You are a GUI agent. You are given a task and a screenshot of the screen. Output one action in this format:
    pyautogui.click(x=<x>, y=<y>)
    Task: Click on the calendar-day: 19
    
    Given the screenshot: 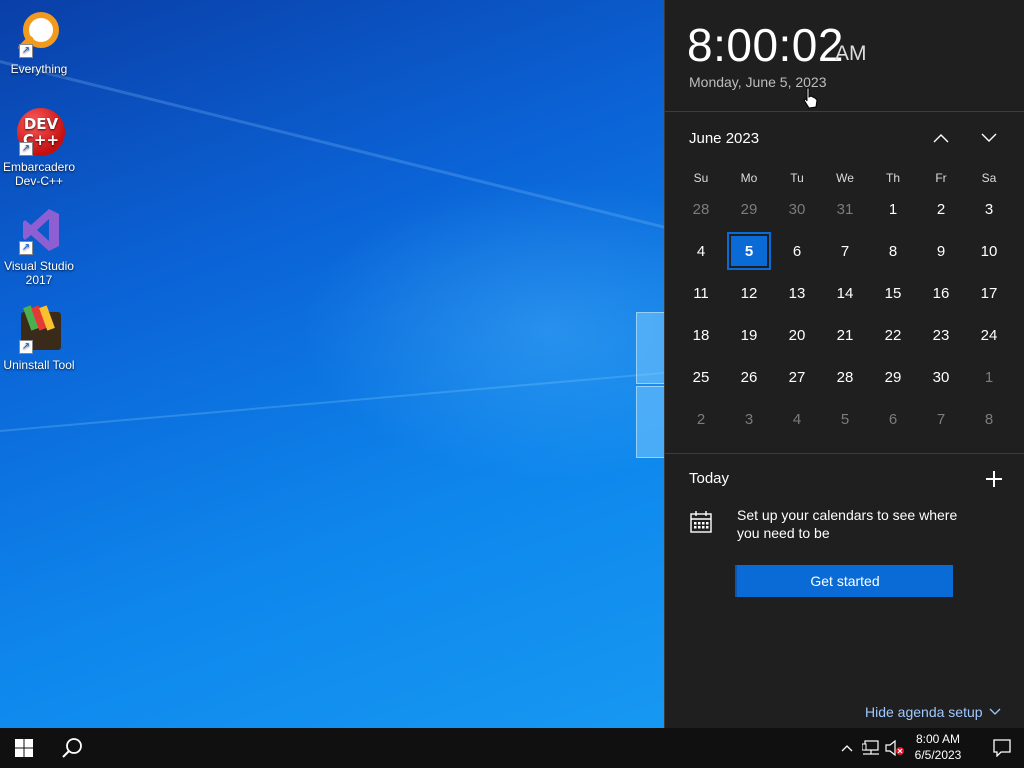 What is the action you would take?
    pyautogui.click(x=749, y=335)
    